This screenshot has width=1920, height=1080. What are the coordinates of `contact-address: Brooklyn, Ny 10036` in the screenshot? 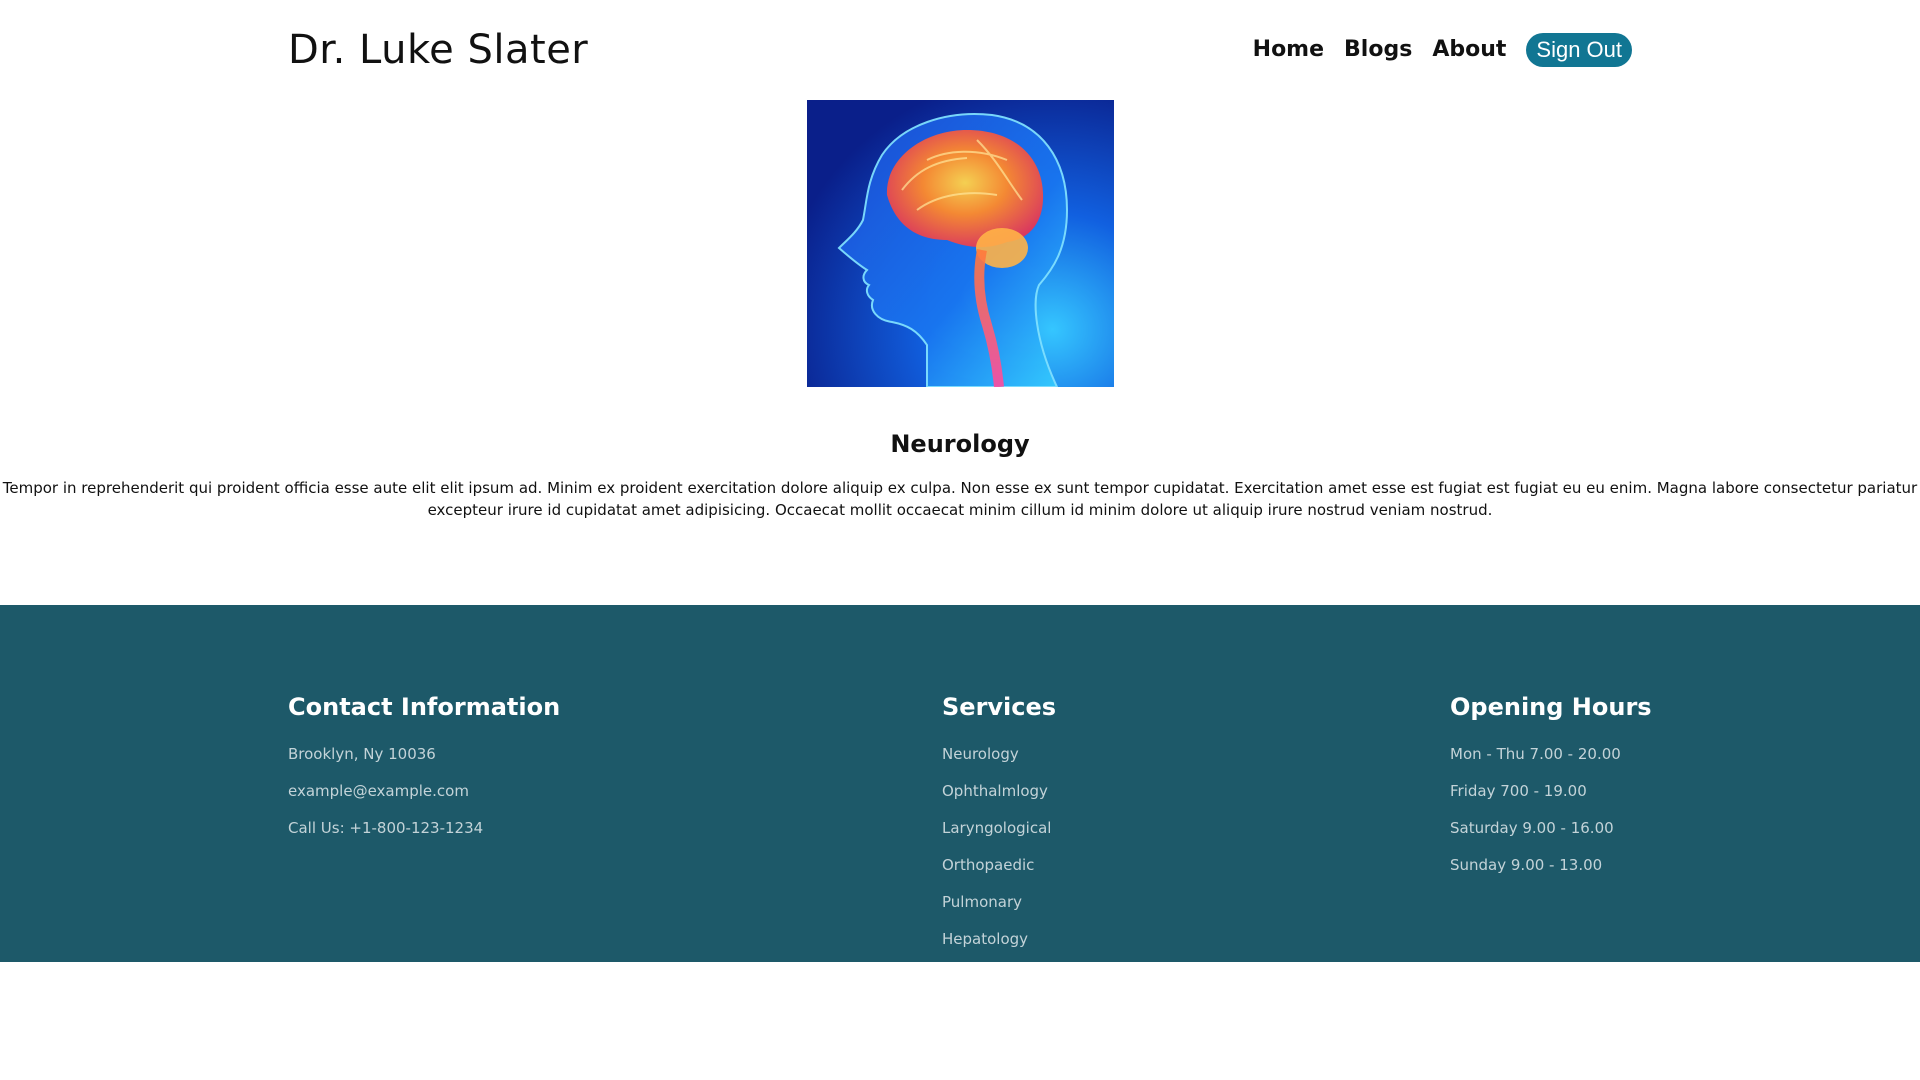 It's located at (362, 754).